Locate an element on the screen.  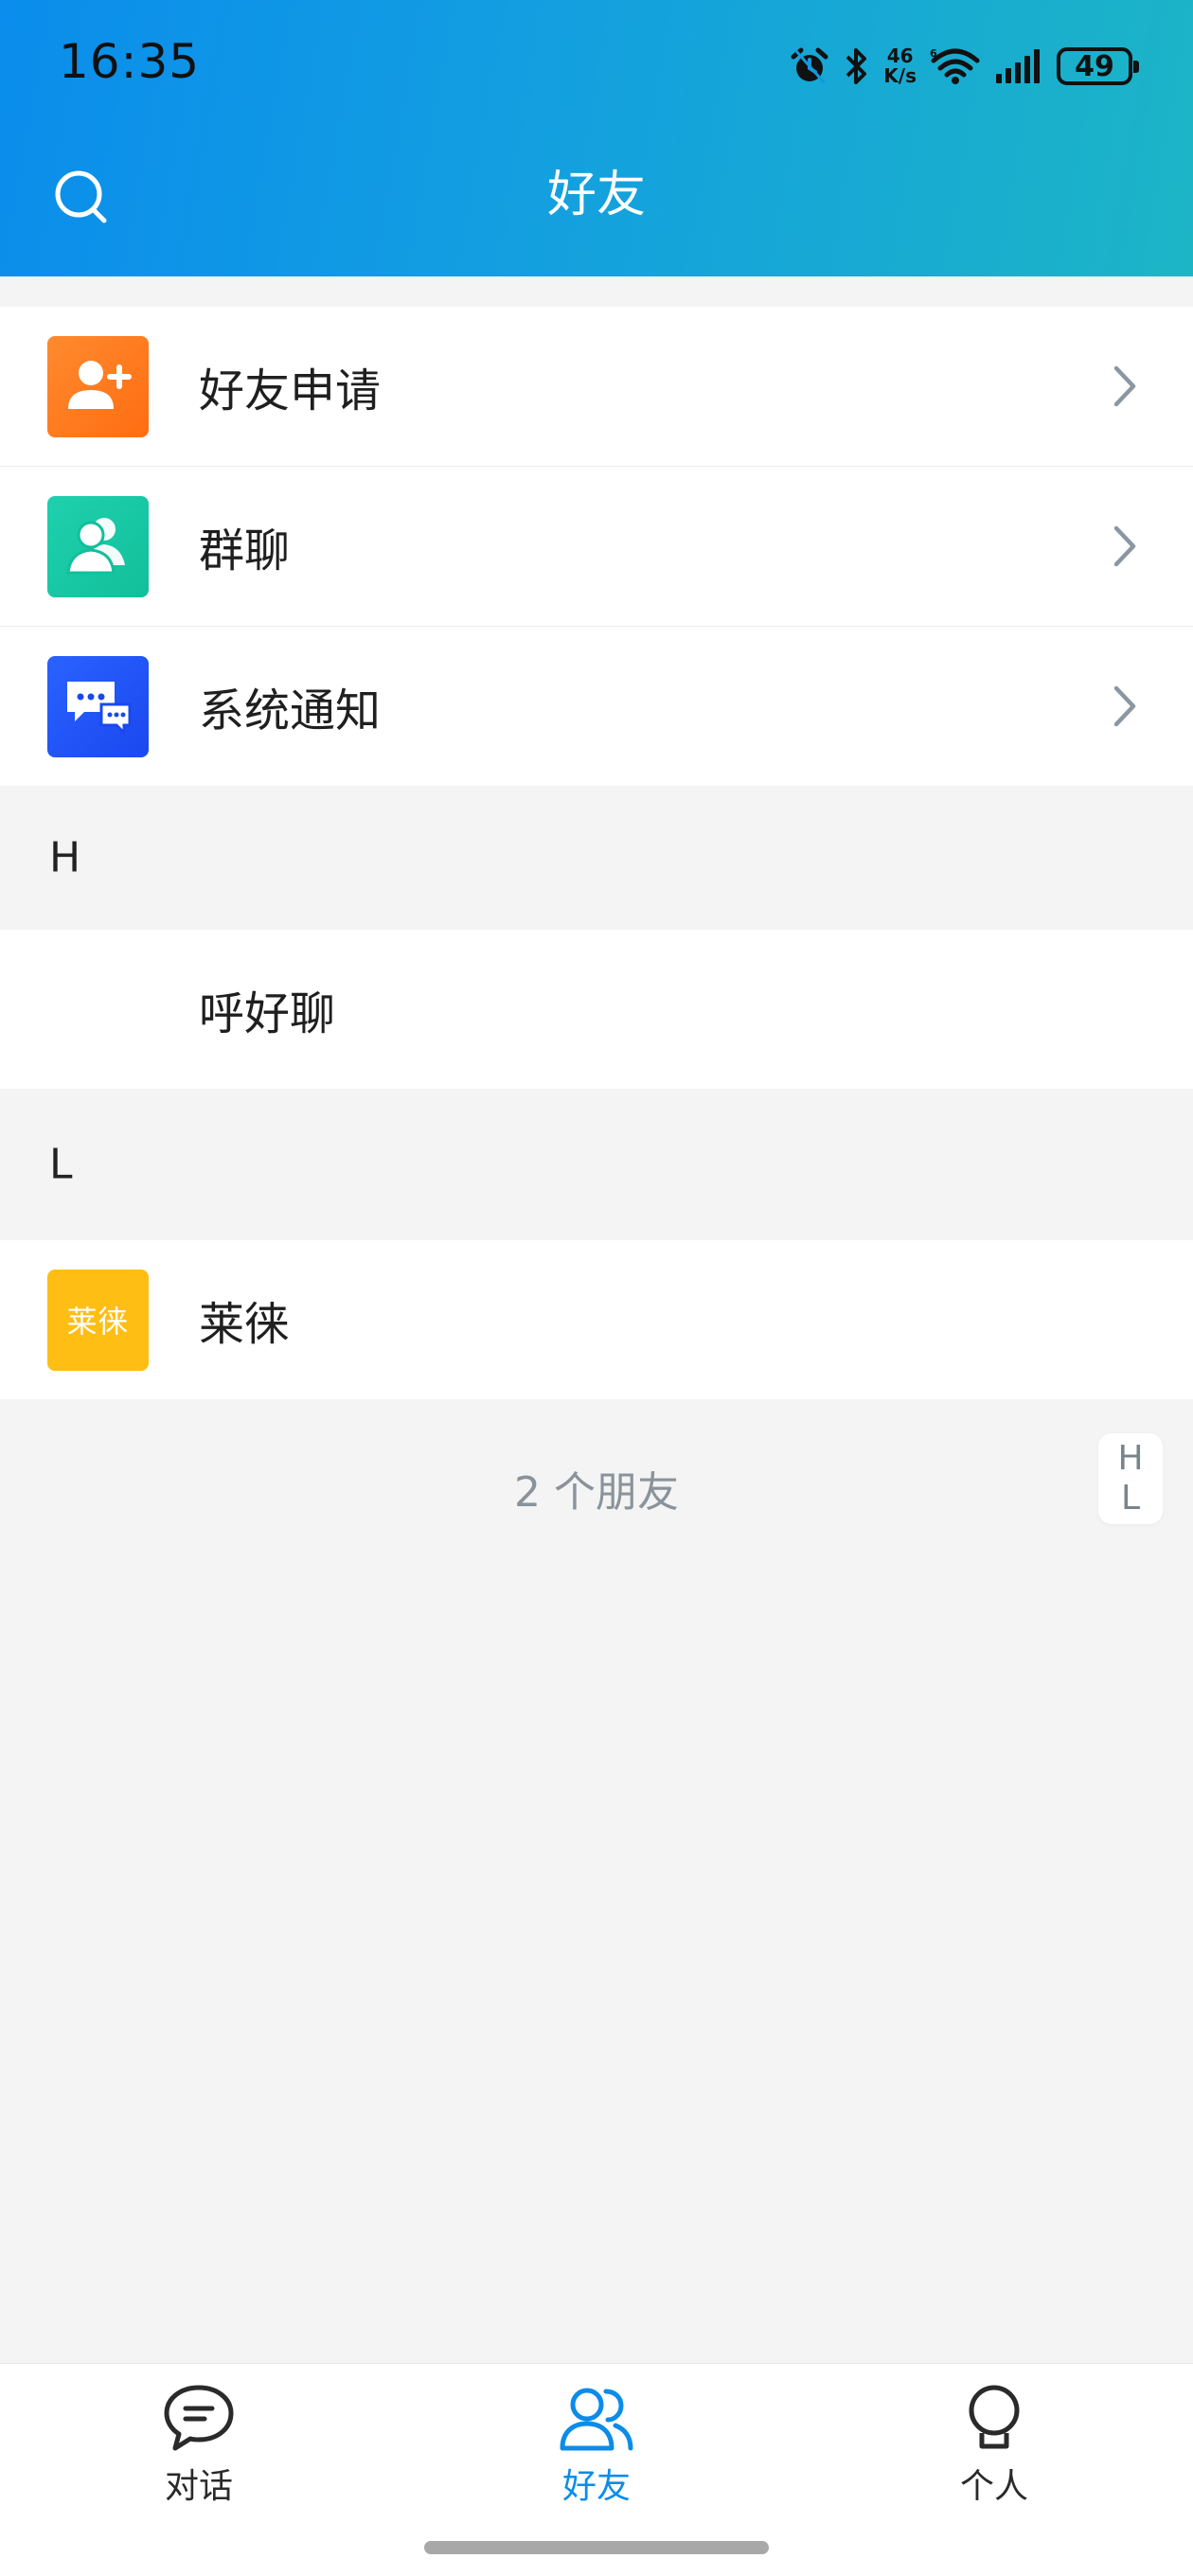
cellular-signal-icon is located at coordinates (1018, 66).